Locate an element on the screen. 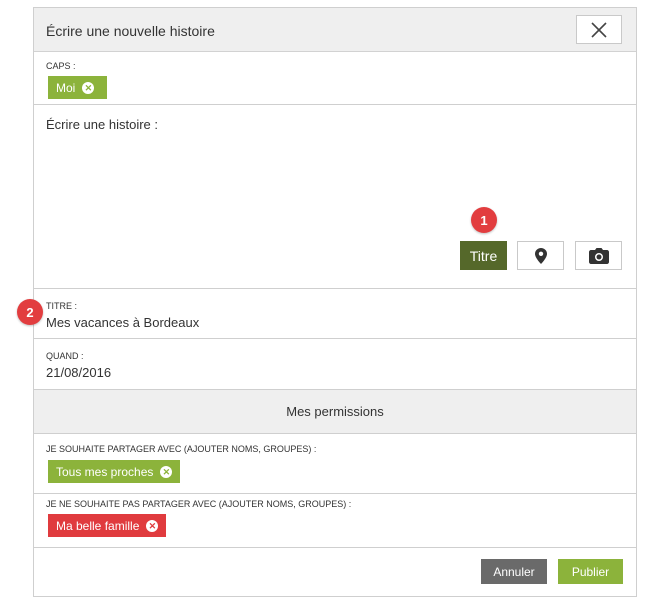 This screenshot has height=610, width=650. annotation-badge-1: 1 is located at coordinates (484, 220).